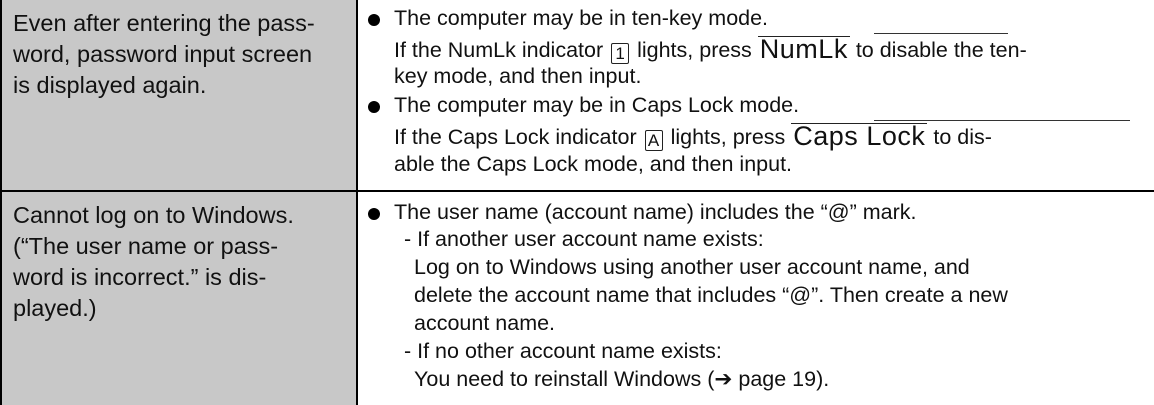 The image size is (1154, 405). What do you see at coordinates (584, 239) in the screenshot?
I see `solution-line: - If another user account name exists:` at bounding box center [584, 239].